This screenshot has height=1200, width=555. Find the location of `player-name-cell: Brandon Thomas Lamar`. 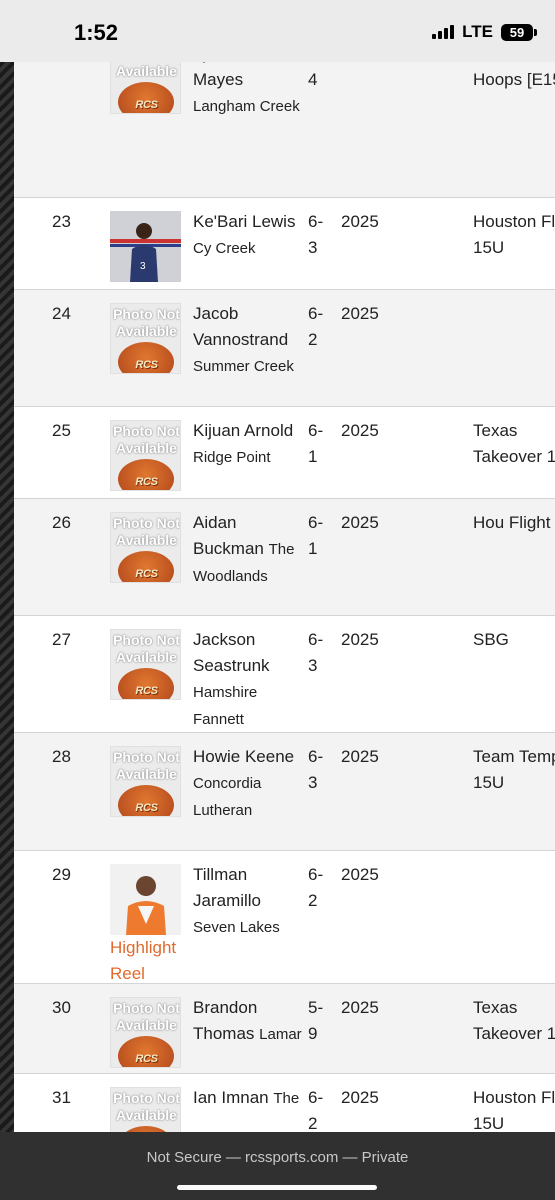

player-name-cell: Brandon Thomas Lamar is located at coordinates (248, 1021).